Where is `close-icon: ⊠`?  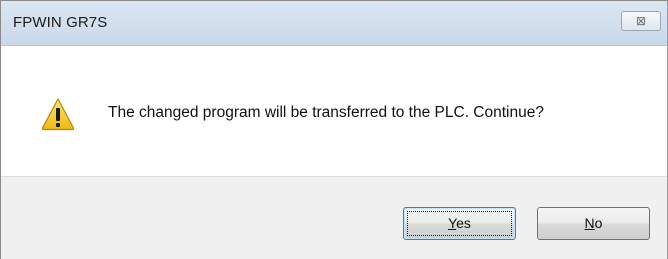 close-icon: ⊠ is located at coordinates (641, 21).